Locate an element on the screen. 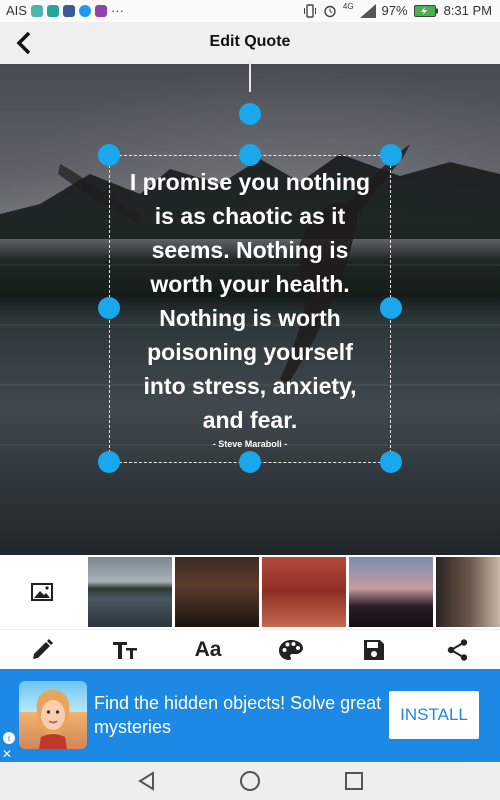 The width and height of the screenshot is (500, 800). color-palette-button is located at coordinates (291, 650).